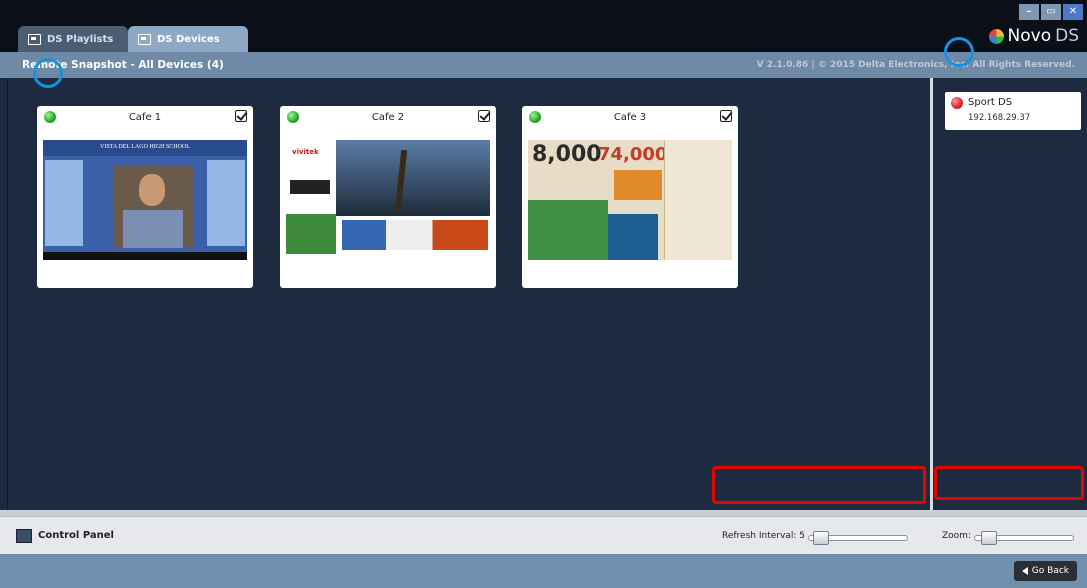  What do you see at coordinates (1024, 571) in the screenshot?
I see `arrow-left-icon` at bounding box center [1024, 571].